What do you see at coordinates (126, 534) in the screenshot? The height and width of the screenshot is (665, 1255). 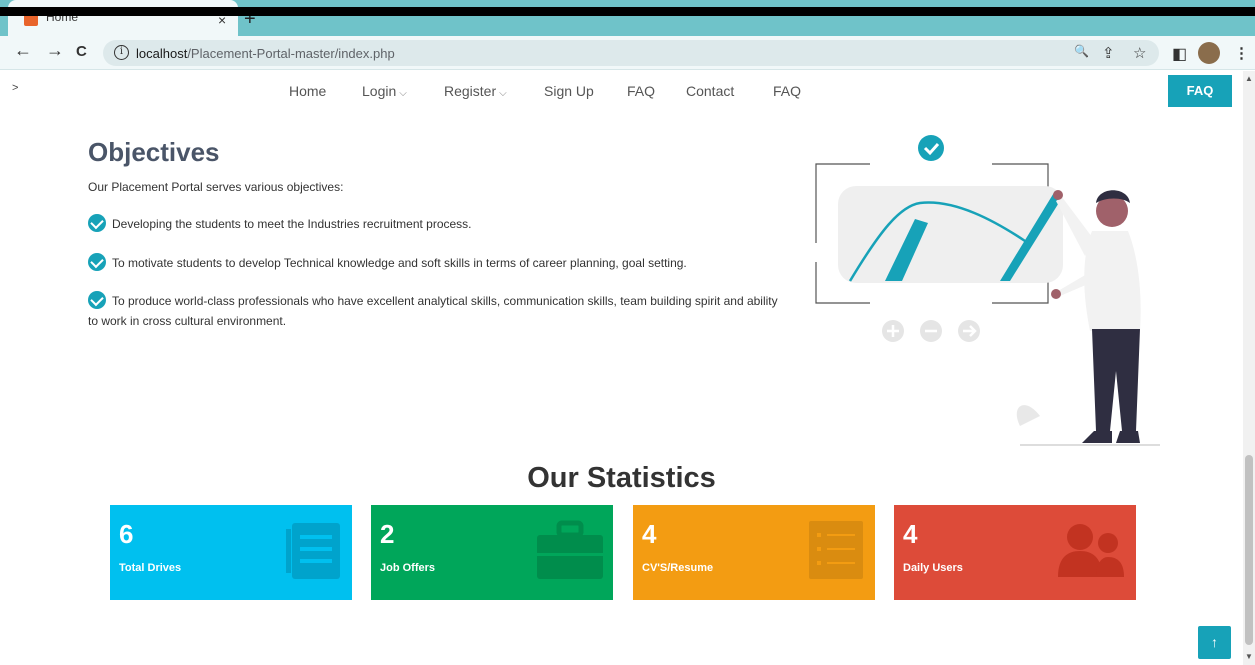 I see `stat-value: 6` at bounding box center [126, 534].